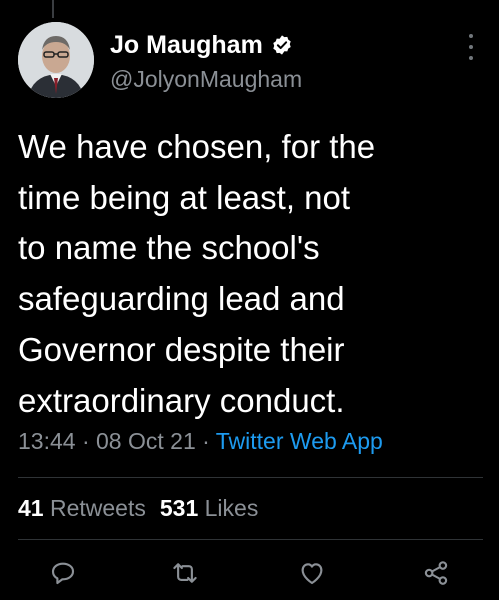 The width and height of the screenshot is (499, 600). I want to click on share-button, so click(436, 573).